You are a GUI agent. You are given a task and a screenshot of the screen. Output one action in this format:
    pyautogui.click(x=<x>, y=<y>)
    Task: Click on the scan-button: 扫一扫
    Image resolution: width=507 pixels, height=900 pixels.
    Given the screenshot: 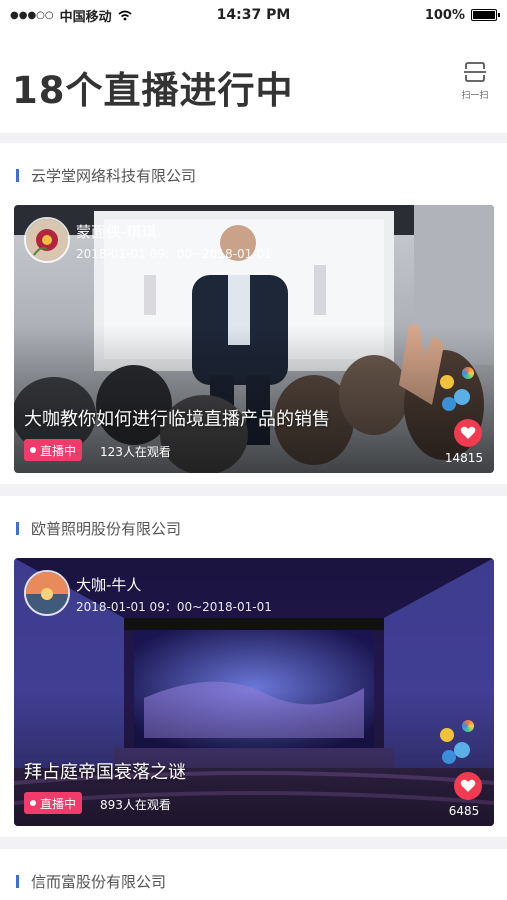 What is the action you would take?
    pyautogui.click(x=475, y=82)
    